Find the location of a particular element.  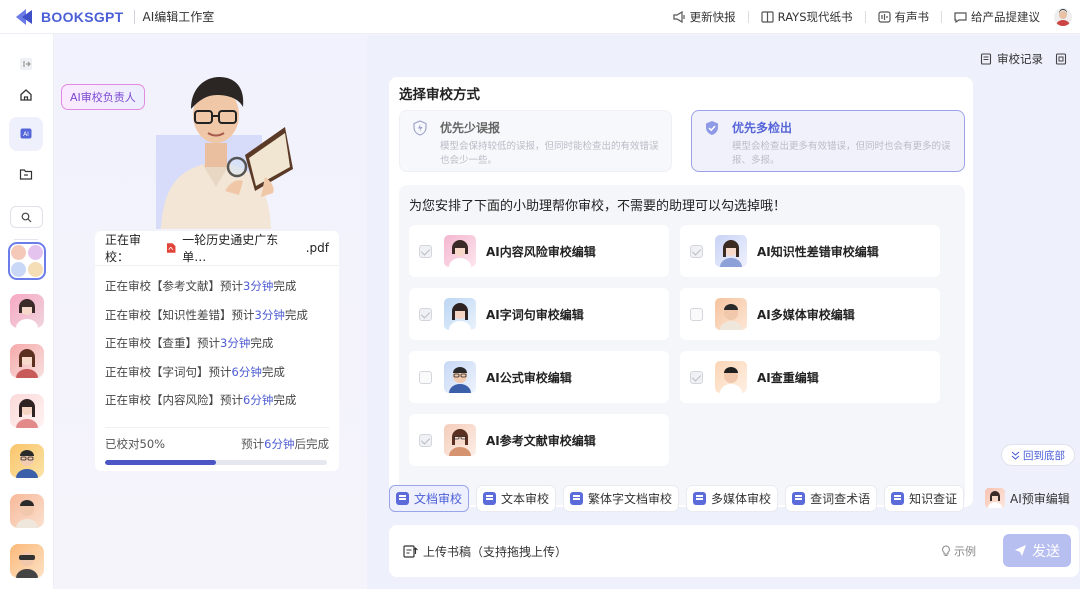

assistant-knowledge-error: AI知识性差错审校编辑 is located at coordinates (810, 251).